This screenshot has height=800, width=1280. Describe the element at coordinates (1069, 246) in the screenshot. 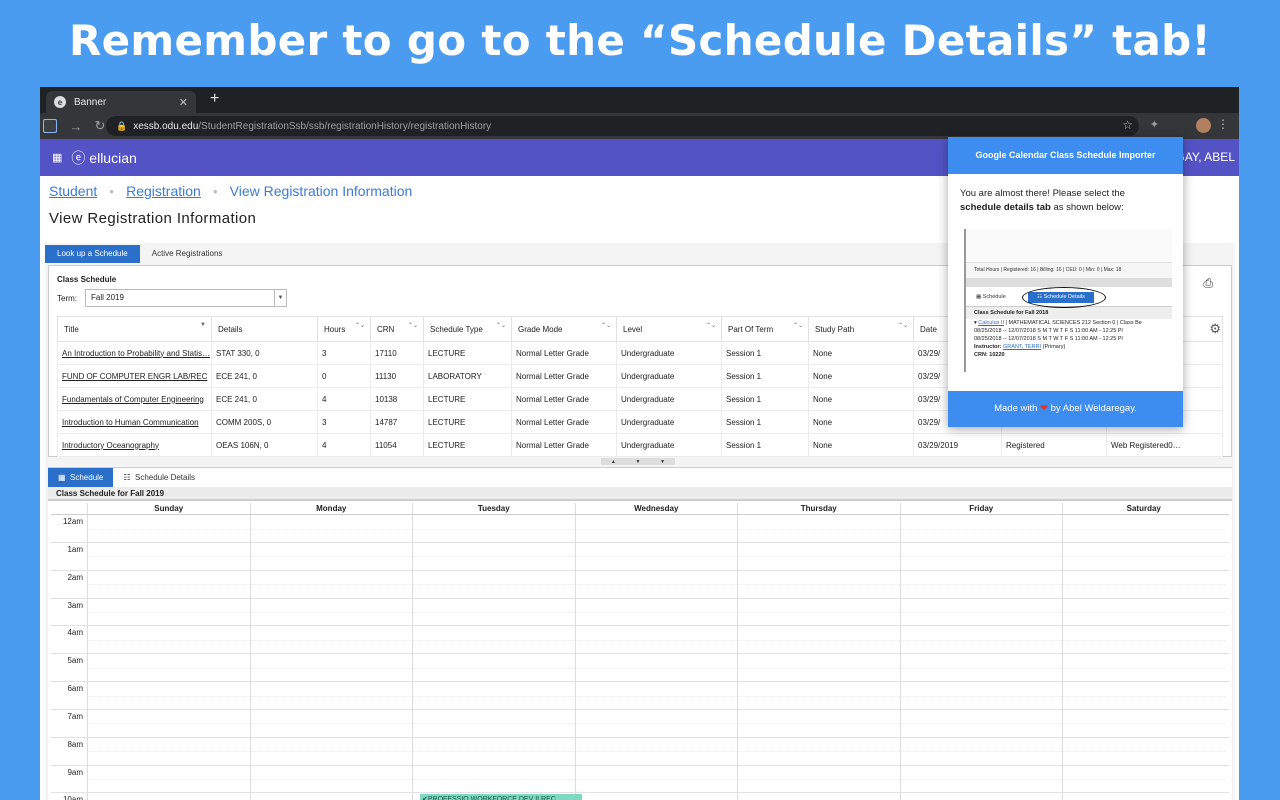

I see `example-top-area` at that location.